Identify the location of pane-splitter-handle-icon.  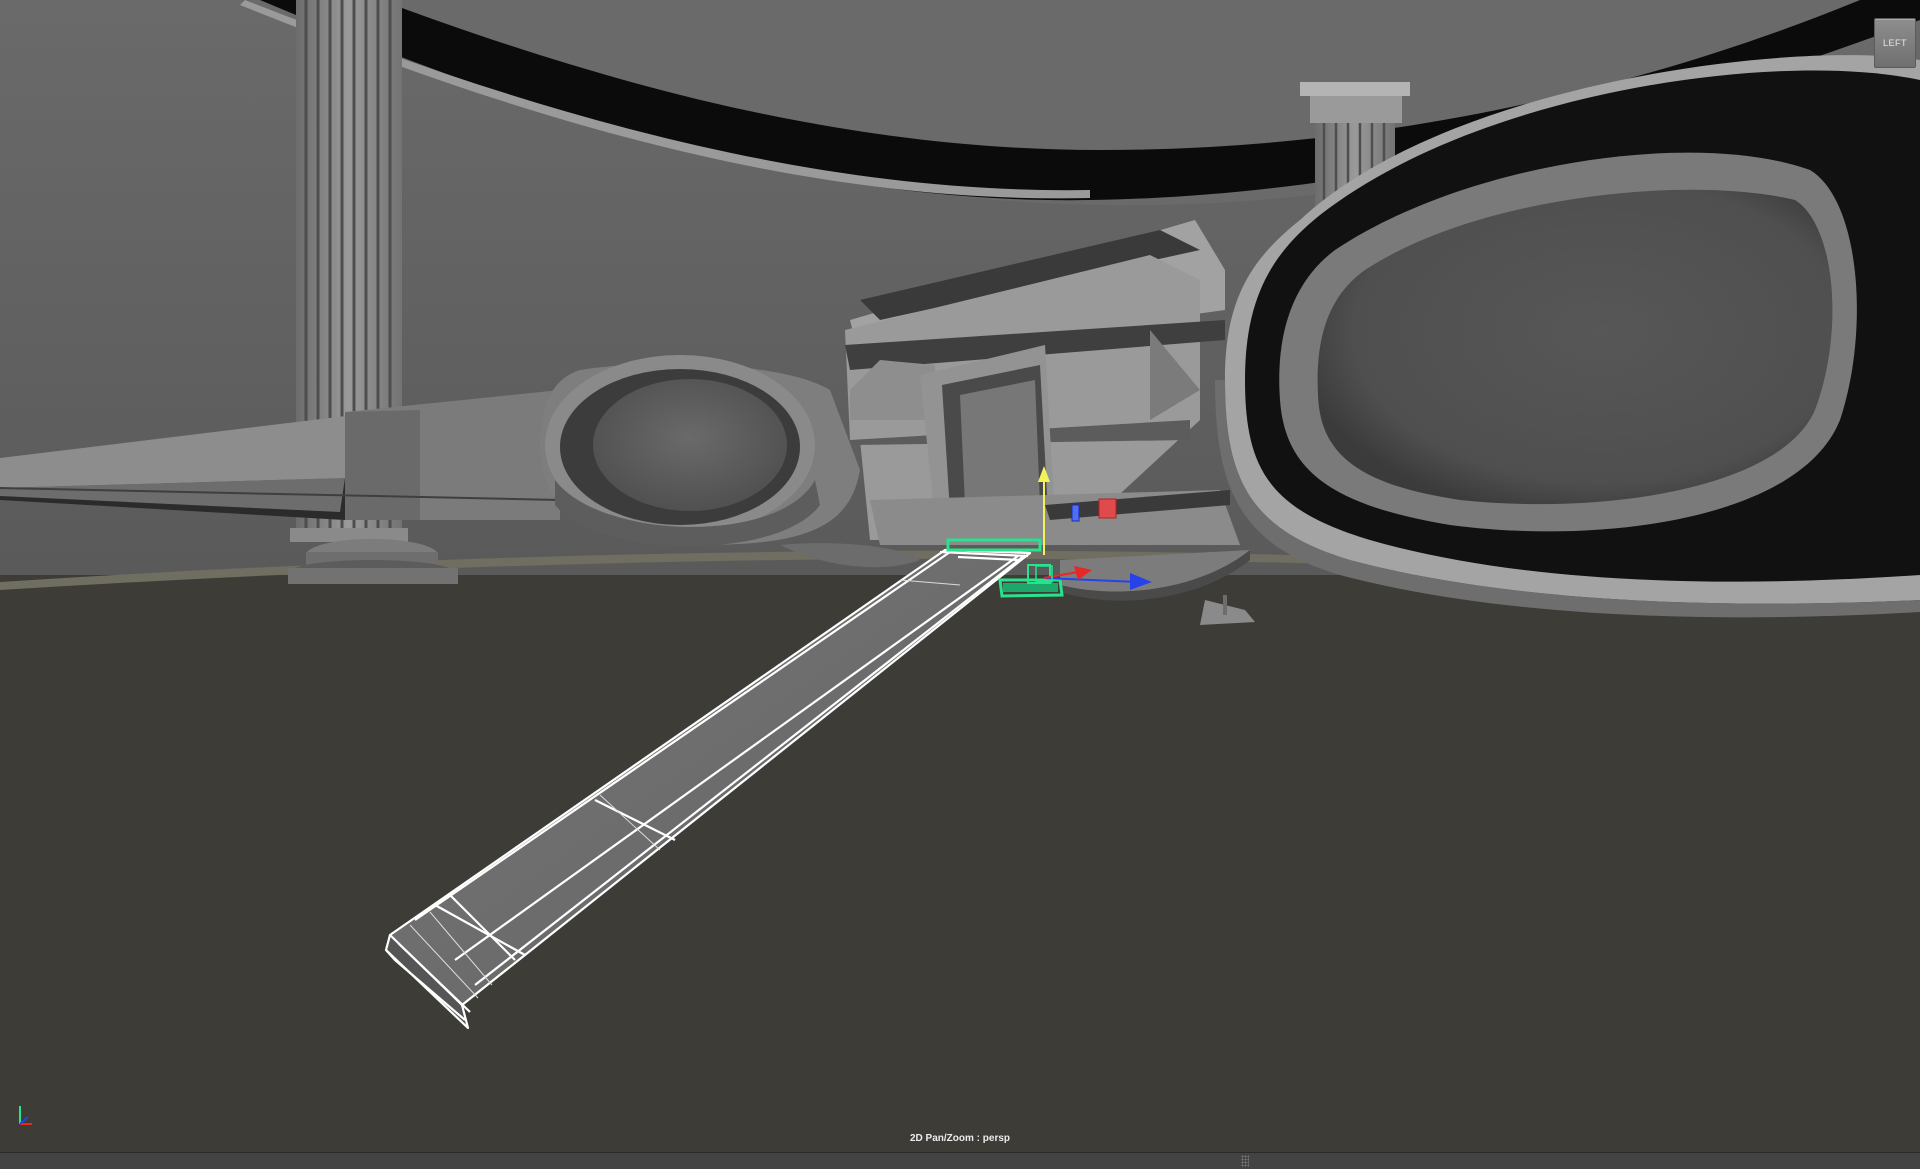
(1245, 1161).